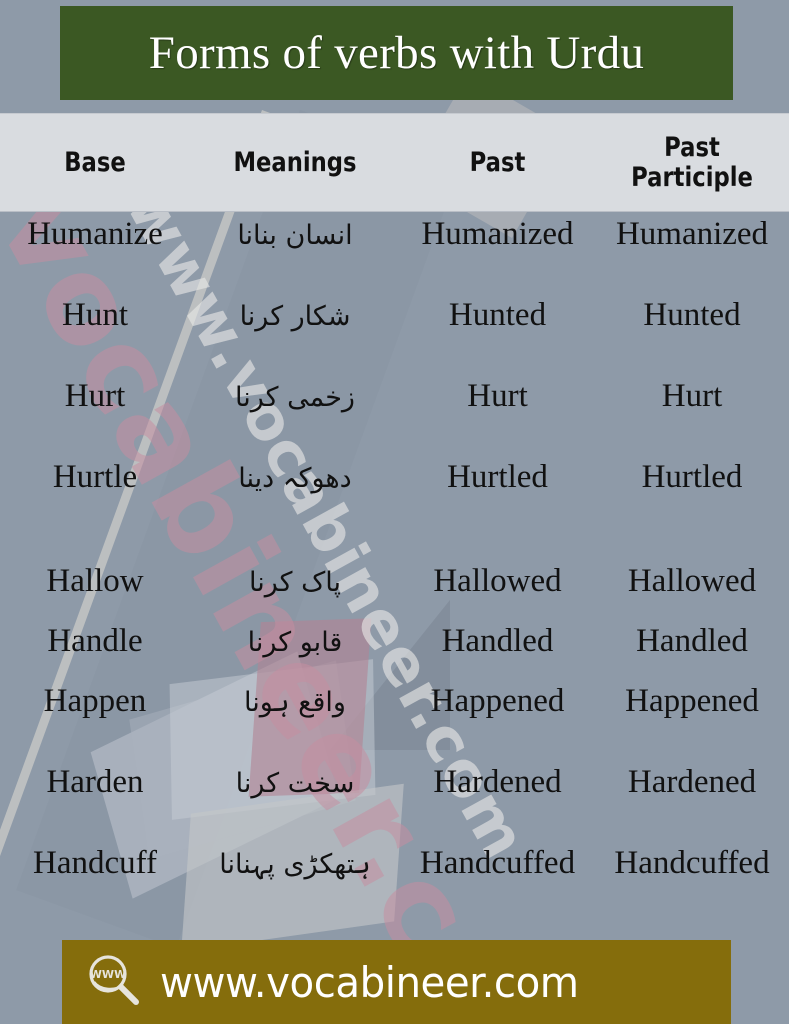 This screenshot has height=1024, width=789. I want to click on table-row: Harden سخت کرنا Hardened Hardened, so click(394, 804).